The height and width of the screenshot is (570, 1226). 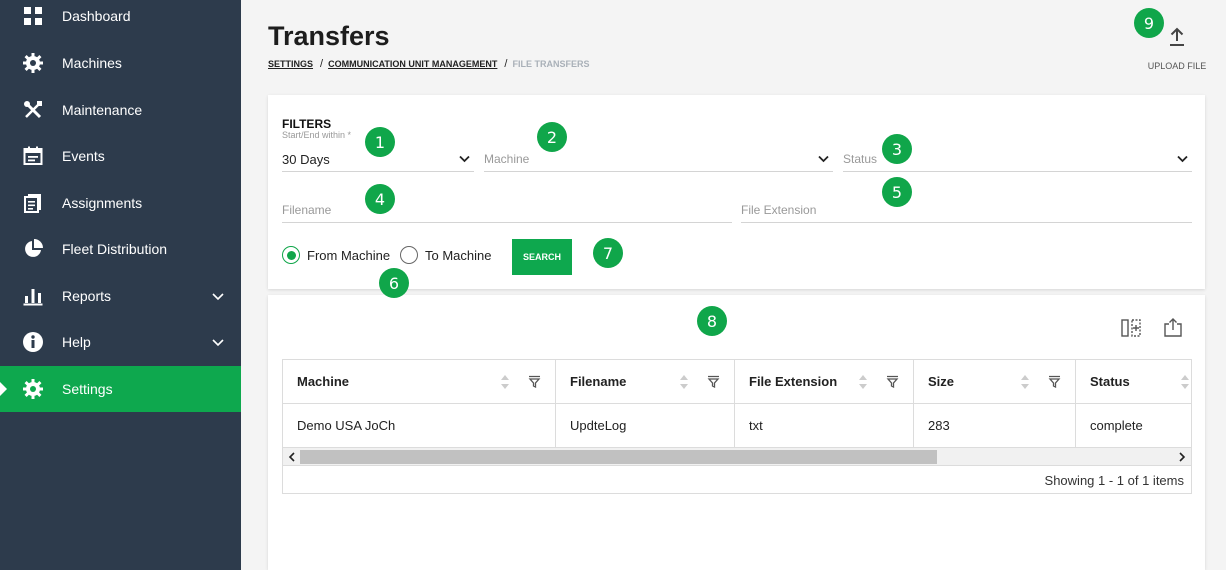 What do you see at coordinates (92, 63) in the screenshot?
I see `sidebar-item-label: Machines` at bounding box center [92, 63].